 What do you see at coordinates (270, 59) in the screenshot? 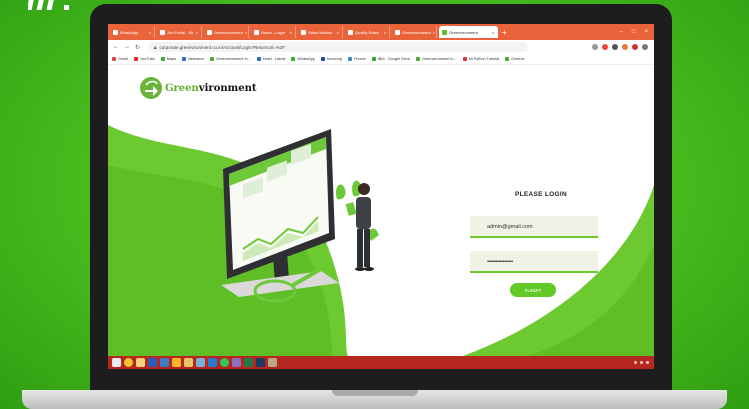
I see `bookmark-item: Hotel - Latest` at bounding box center [270, 59].